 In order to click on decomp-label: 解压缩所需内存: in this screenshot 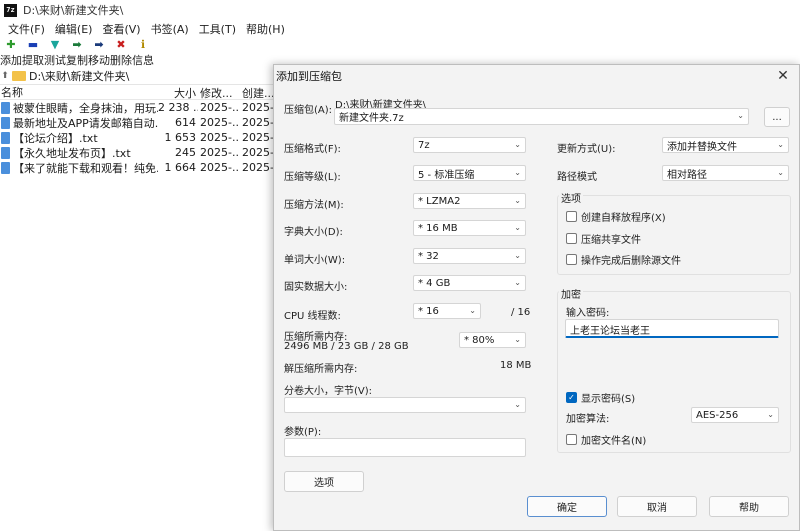, I will do `click(321, 369)`.